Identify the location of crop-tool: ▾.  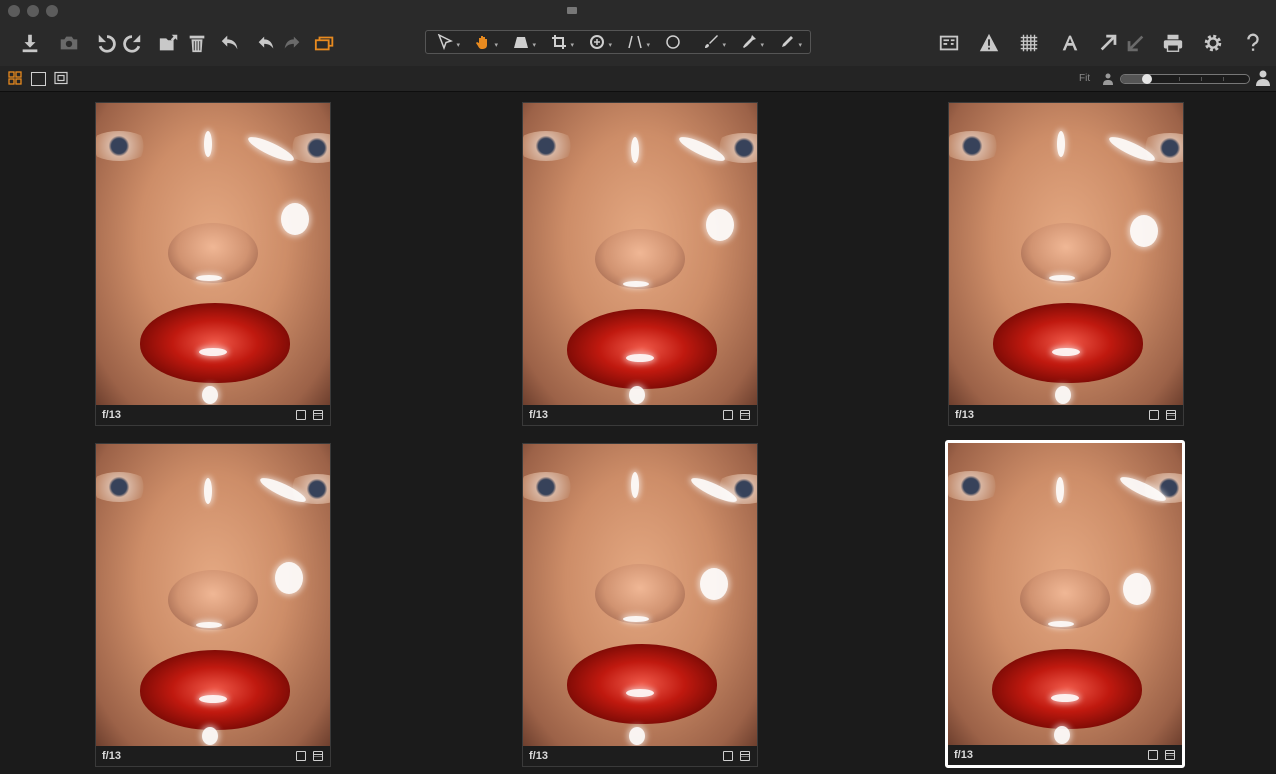
(559, 42).